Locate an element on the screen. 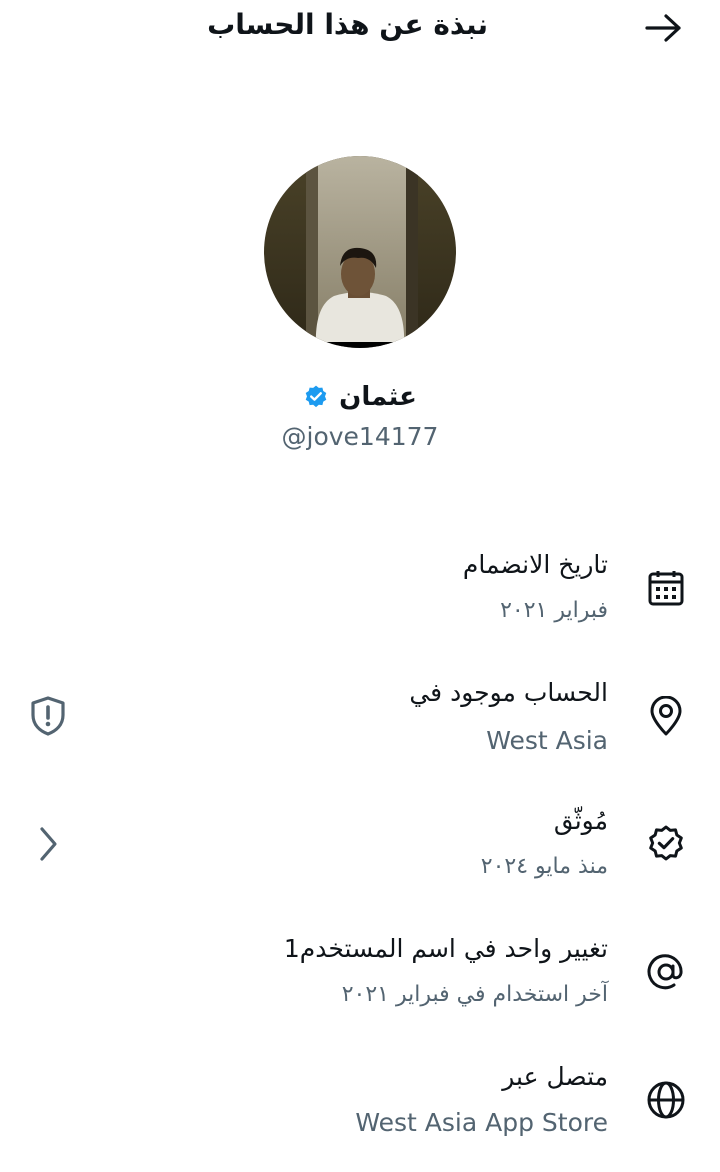 The image size is (720, 1172). row-subtitle: West Asia is located at coordinates (547, 740).